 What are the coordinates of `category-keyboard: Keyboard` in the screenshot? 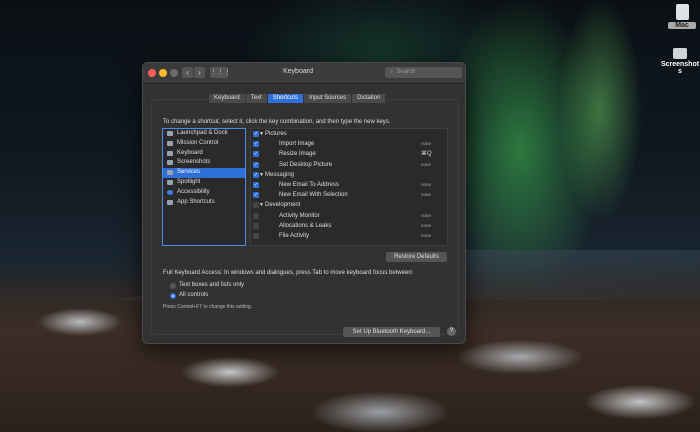 It's located at (204, 154).